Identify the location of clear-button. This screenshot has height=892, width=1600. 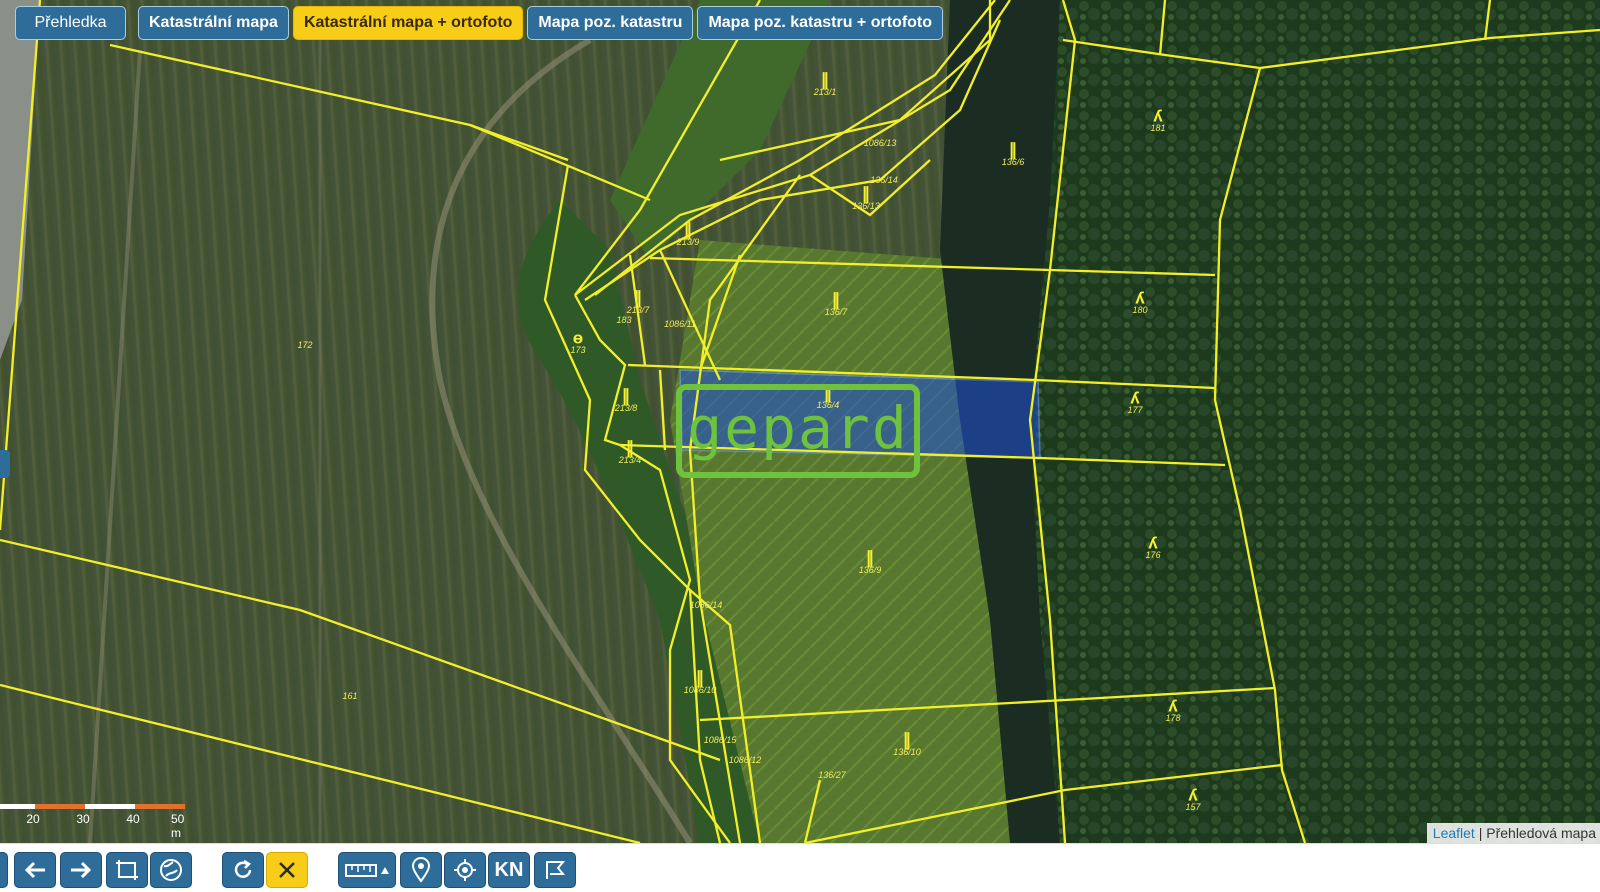
(287, 870).